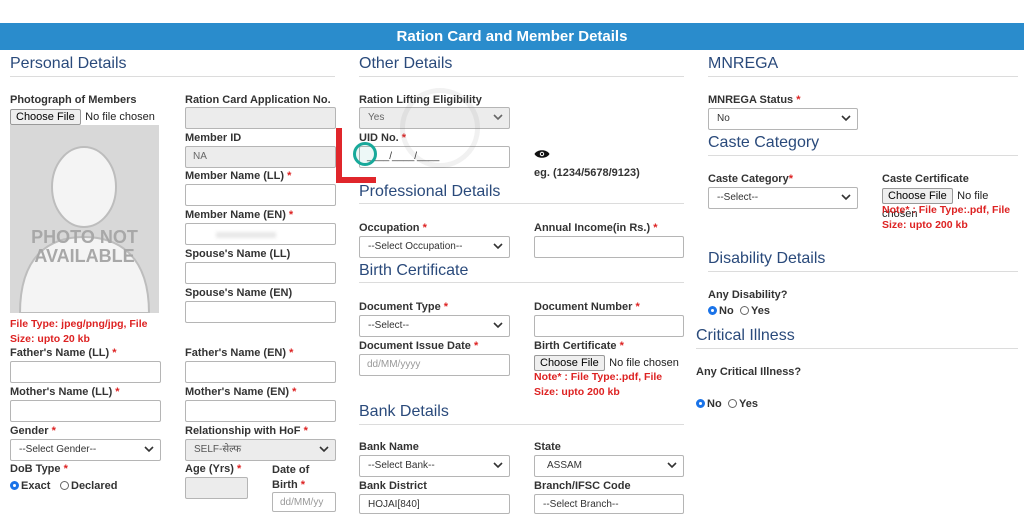  Describe the element at coordinates (85, 372) in the screenshot. I see `father-name-ll-input` at that location.